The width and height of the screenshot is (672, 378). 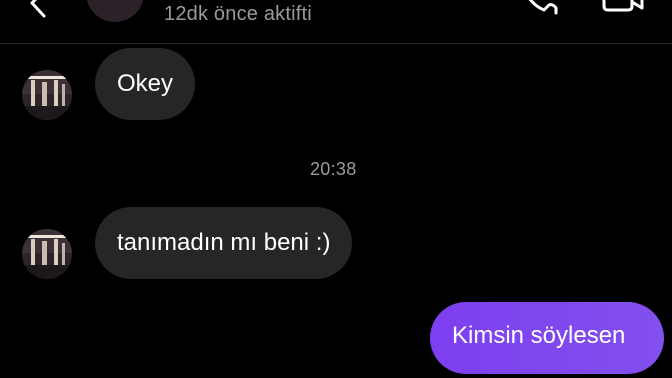 I want to click on message-text: Kimsin söylesen, so click(x=539, y=335).